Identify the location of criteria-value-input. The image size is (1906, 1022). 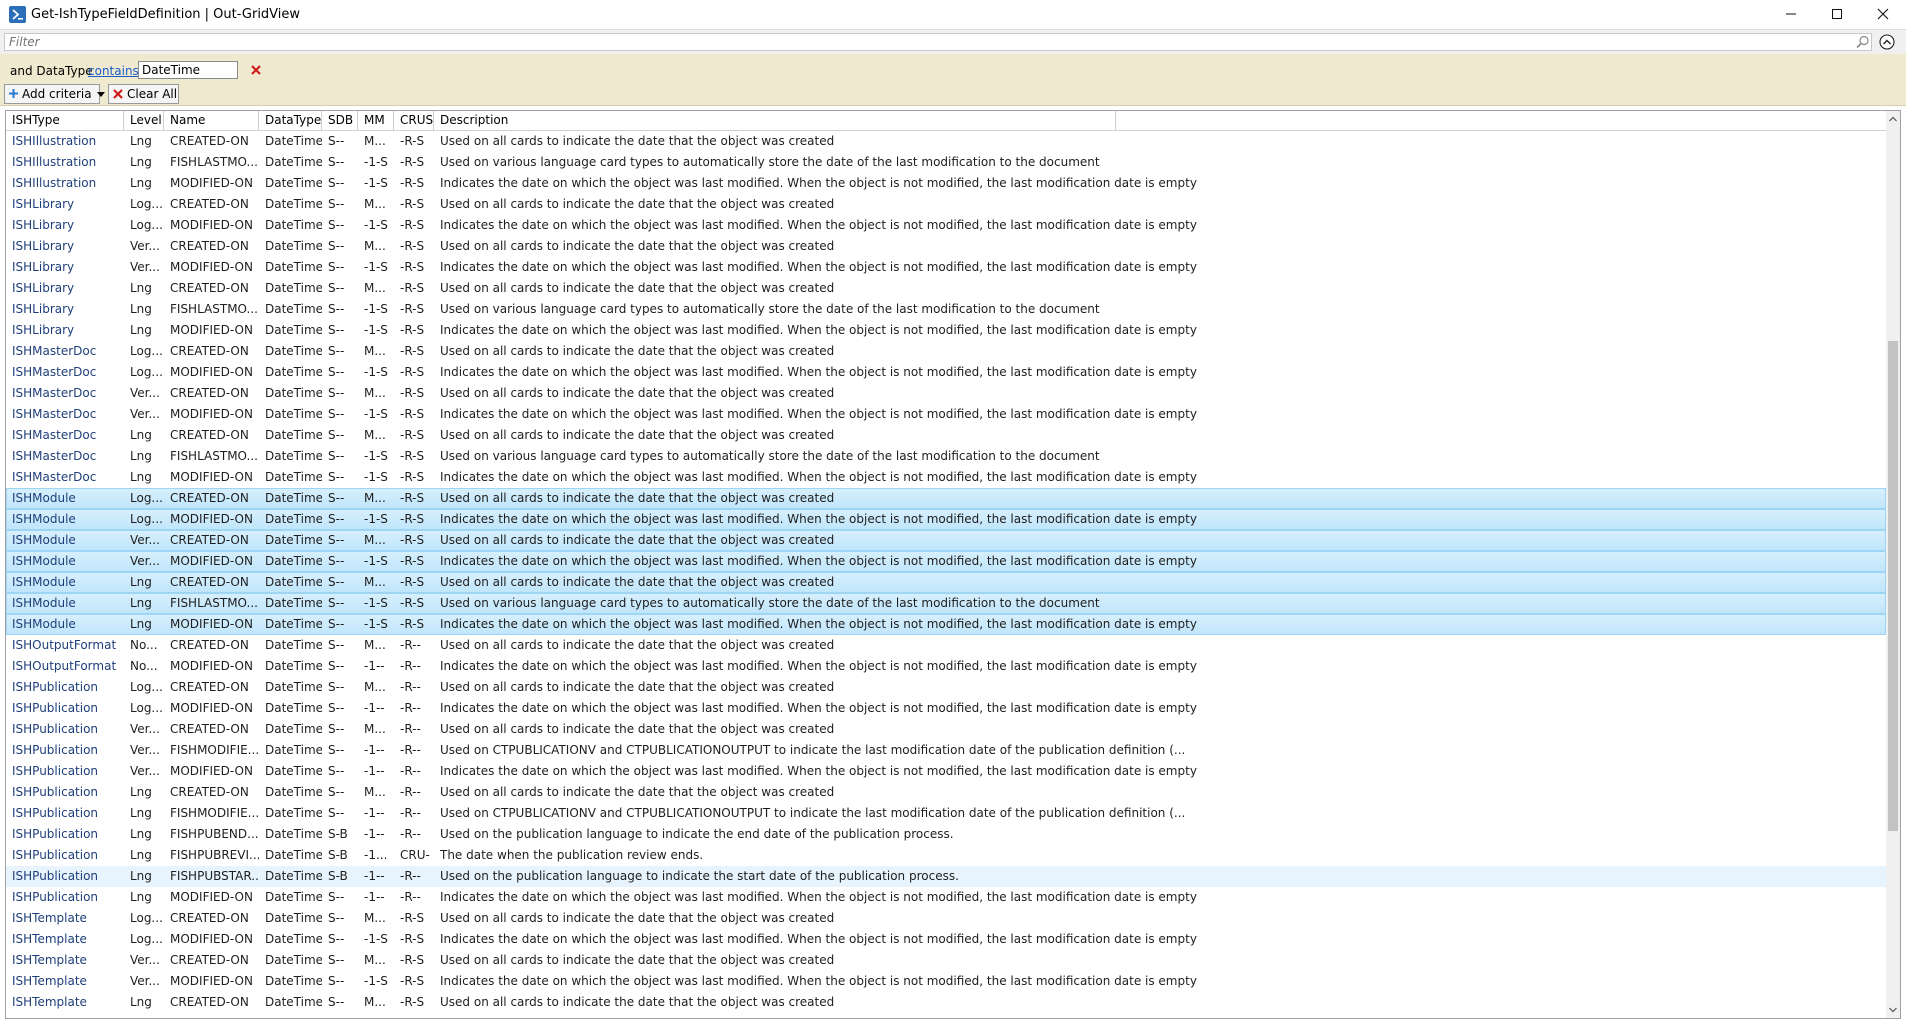
(188, 70).